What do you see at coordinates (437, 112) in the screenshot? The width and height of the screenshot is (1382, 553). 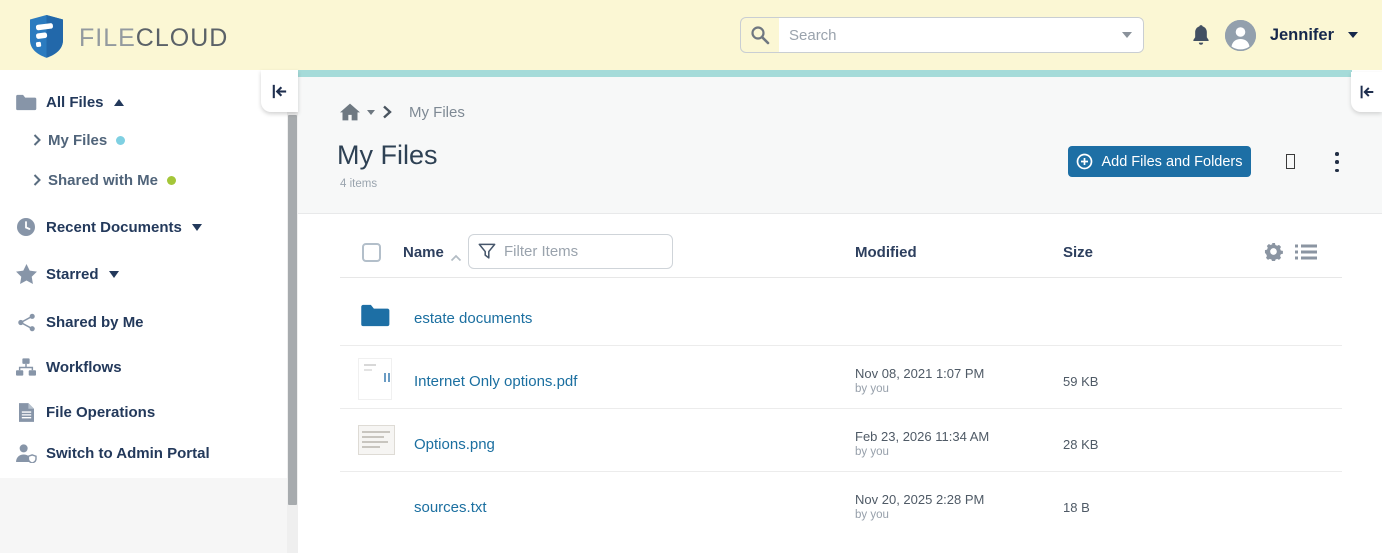 I see `breadcrumb-current: My Files` at bounding box center [437, 112].